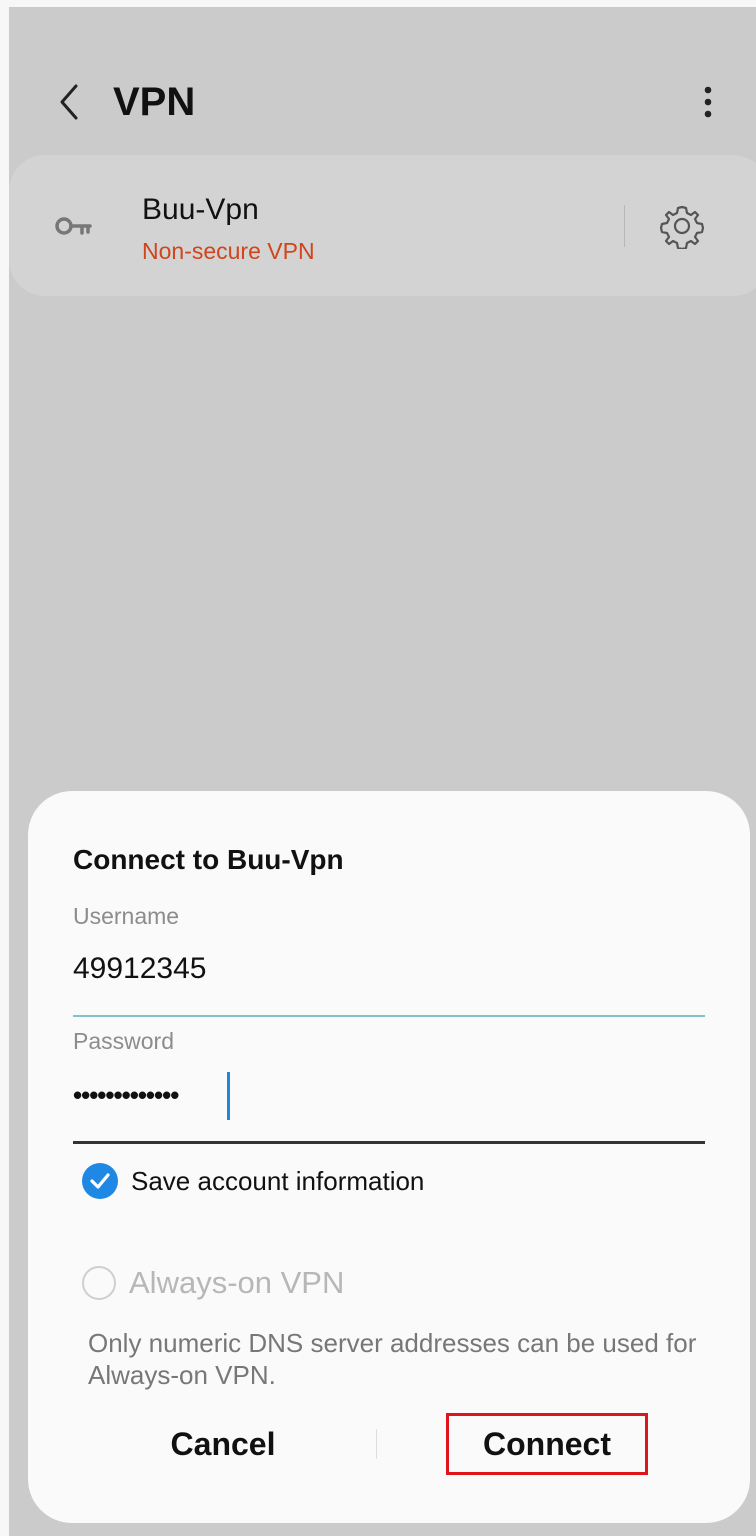 This screenshot has width=756, height=1536. What do you see at coordinates (237, 1282) in the screenshot?
I see `always-on-vpn-label: Always-on VPN` at bounding box center [237, 1282].